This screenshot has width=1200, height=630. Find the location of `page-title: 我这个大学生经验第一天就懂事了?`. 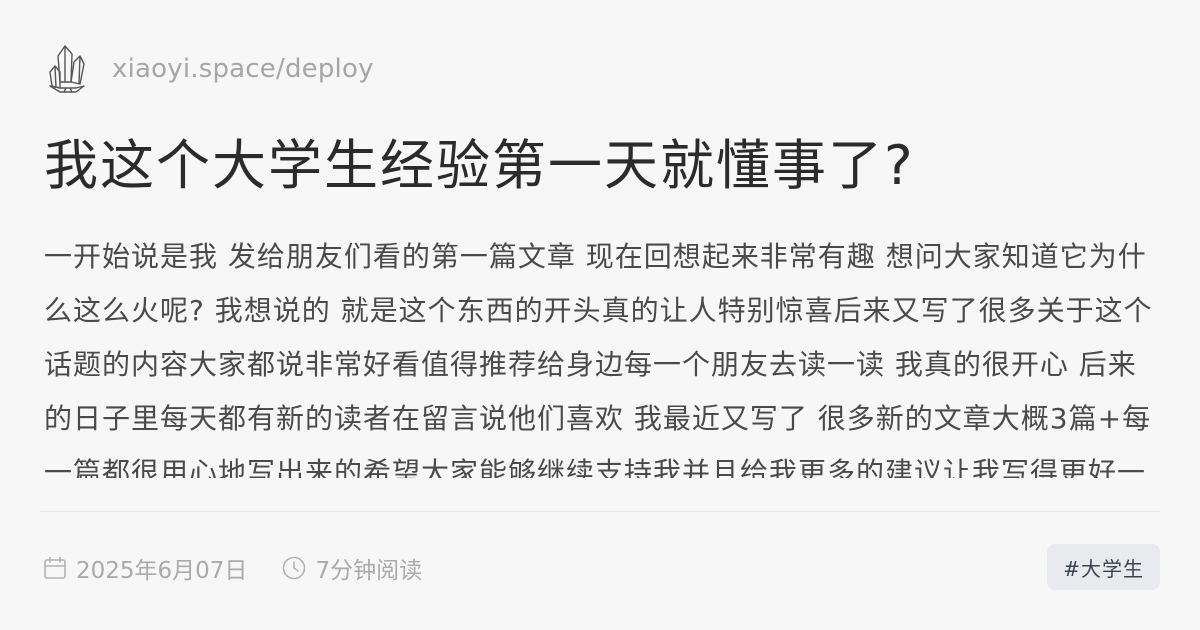

page-title: 我这个大学生经验第一天就懂事了? is located at coordinates (479, 165).